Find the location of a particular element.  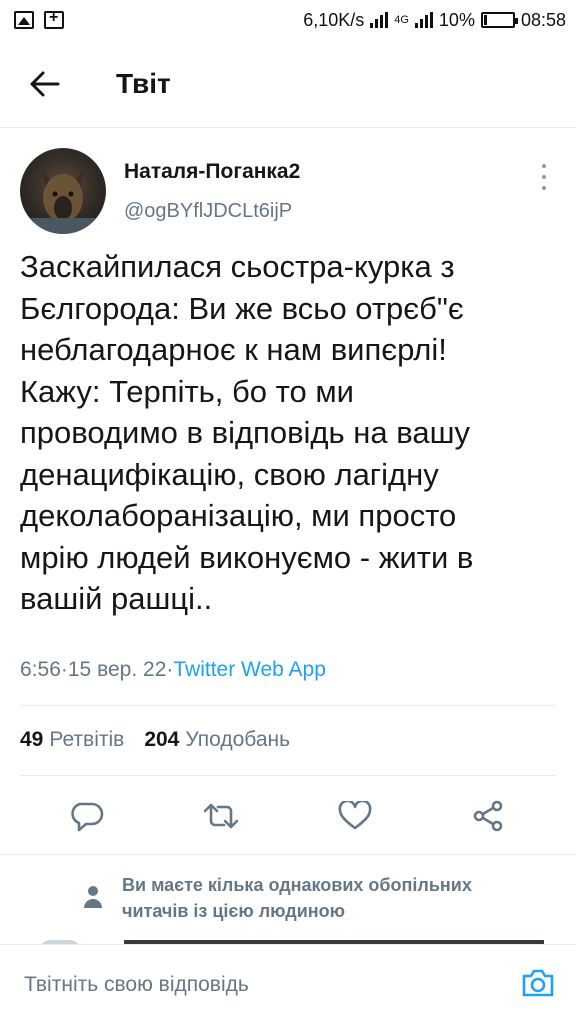

retweets-label: Ретвітів is located at coordinates (87, 739).